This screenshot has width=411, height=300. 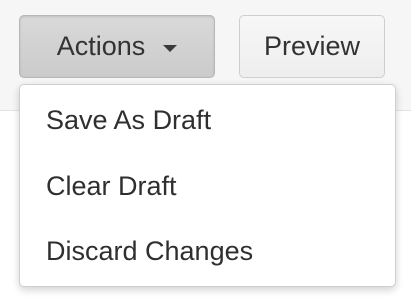 What do you see at coordinates (170, 48) in the screenshot?
I see `caret-down-icon` at bounding box center [170, 48].